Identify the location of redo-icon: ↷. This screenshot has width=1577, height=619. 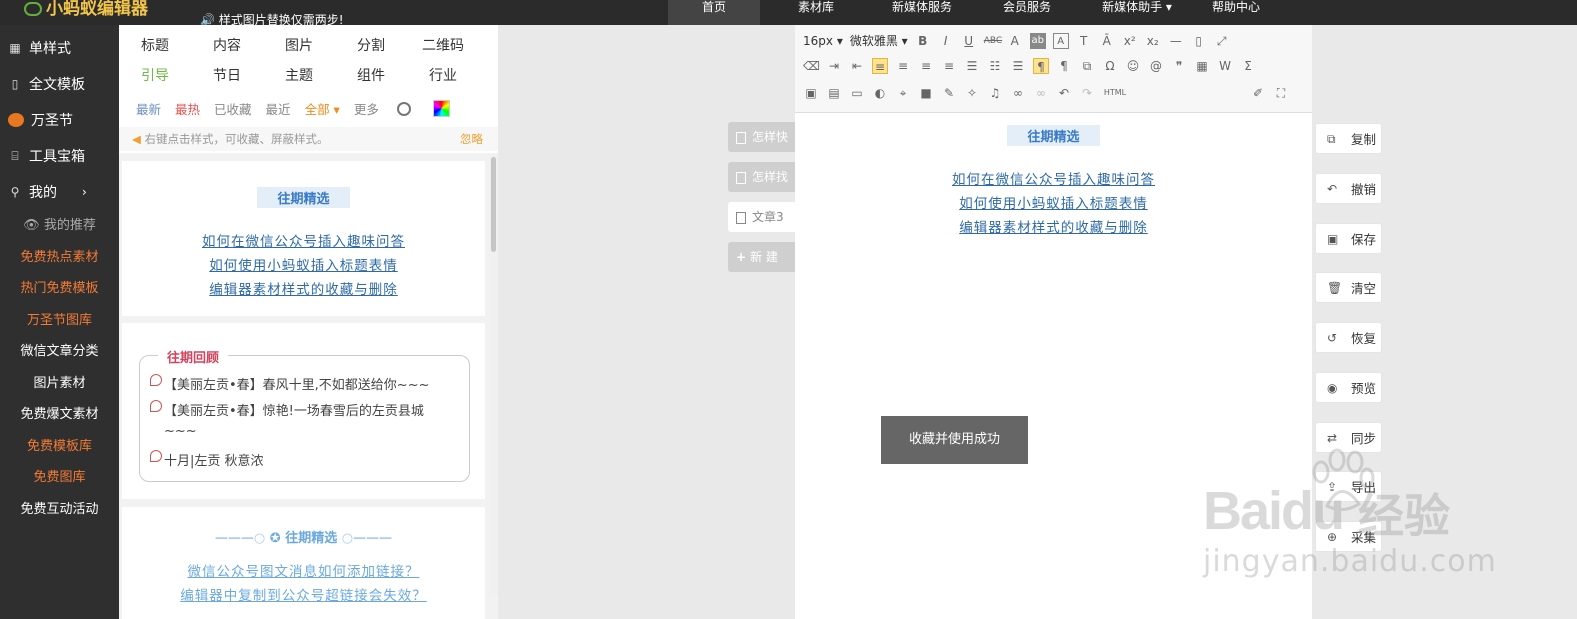
(1087, 93).